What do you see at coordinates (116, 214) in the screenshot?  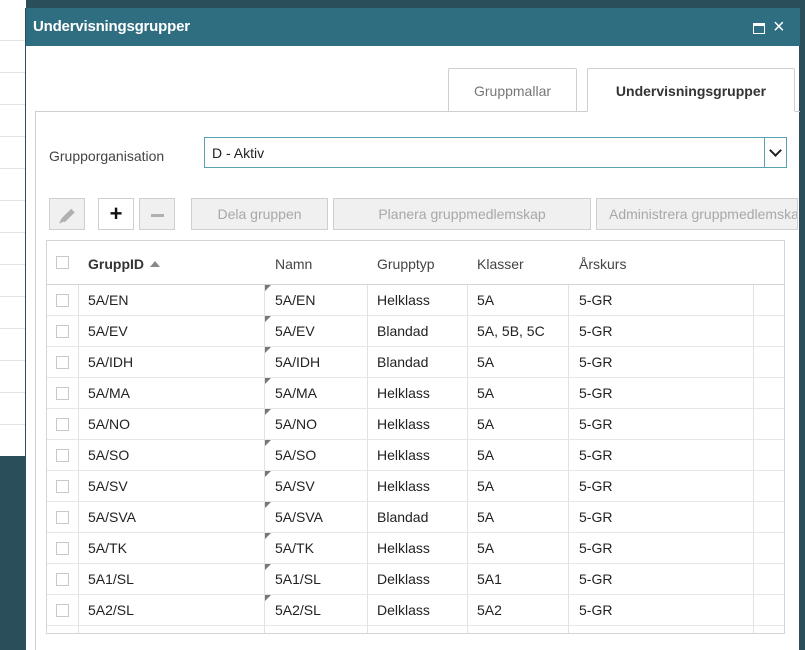 I see `add-button: +` at bounding box center [116, 214].